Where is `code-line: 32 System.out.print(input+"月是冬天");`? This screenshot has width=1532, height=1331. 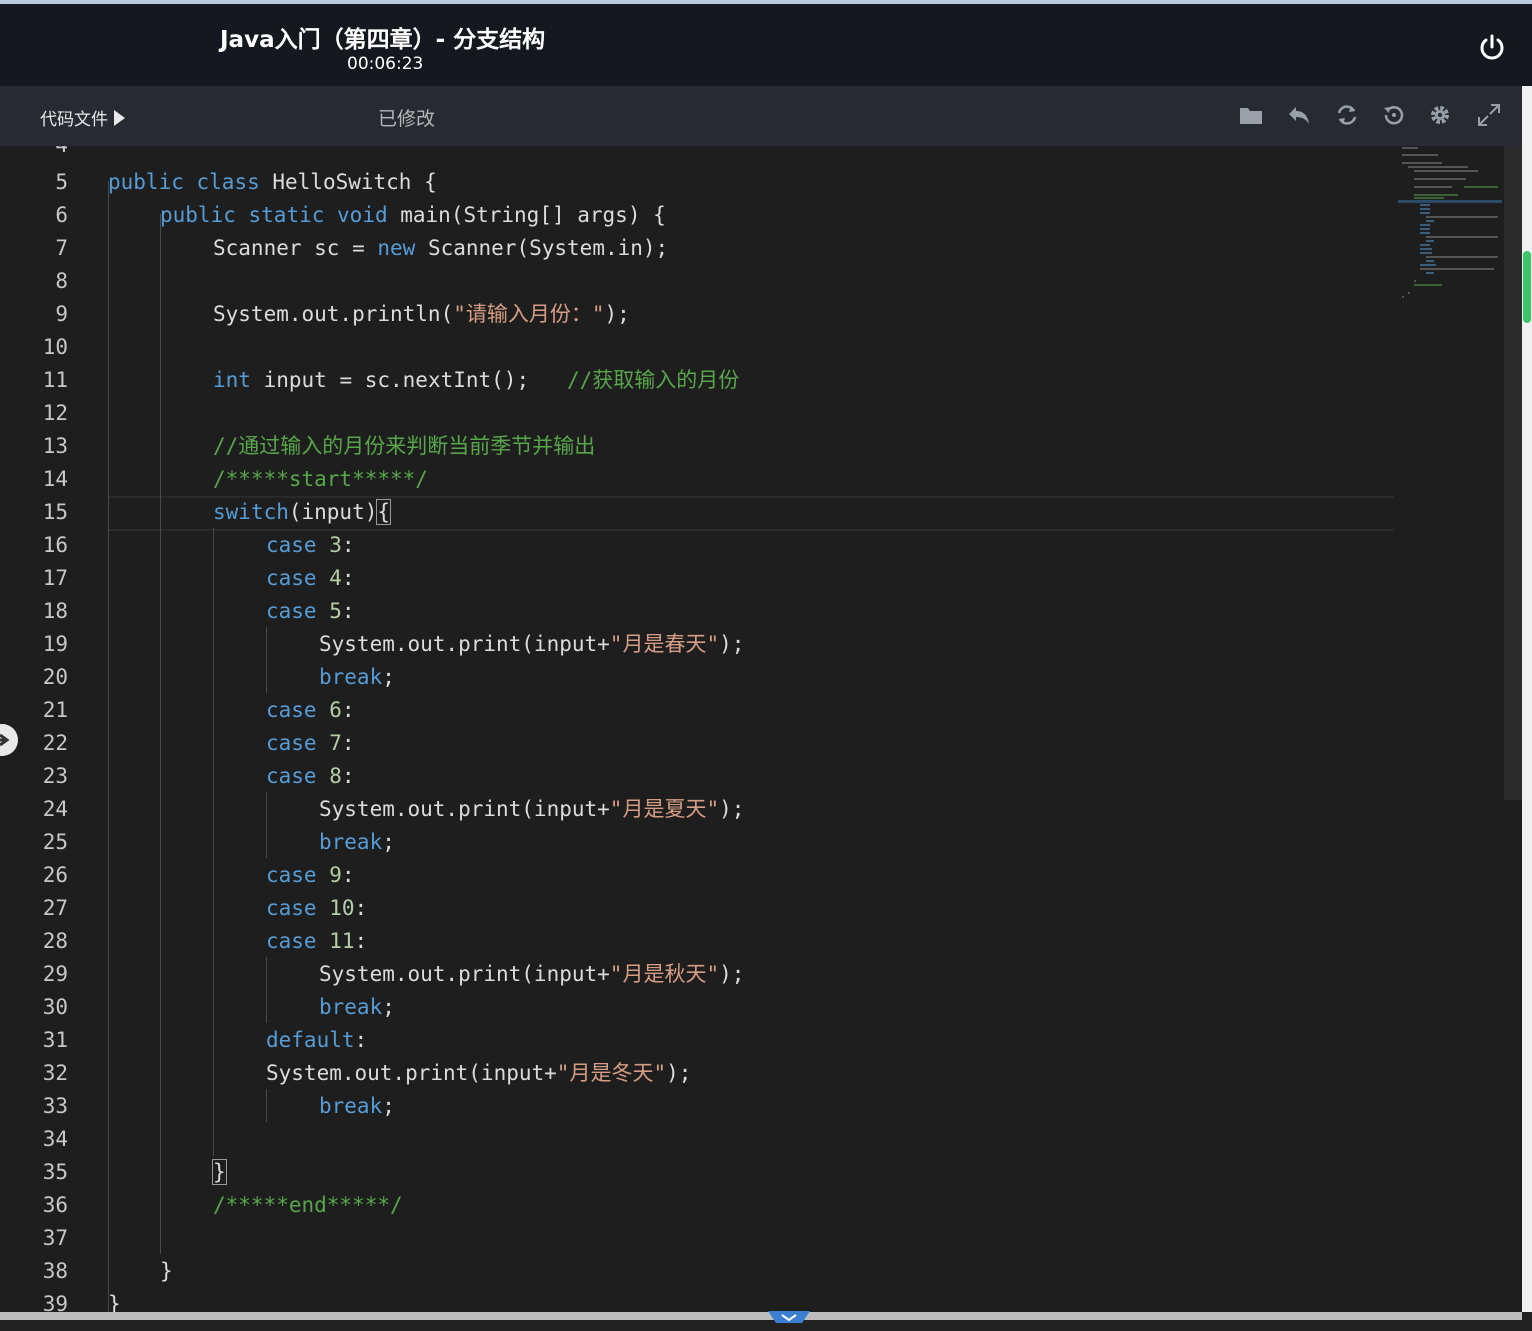 code-line: 32 System.out.print(input+"月是冬天"); is located at coordinates (697, 1073).